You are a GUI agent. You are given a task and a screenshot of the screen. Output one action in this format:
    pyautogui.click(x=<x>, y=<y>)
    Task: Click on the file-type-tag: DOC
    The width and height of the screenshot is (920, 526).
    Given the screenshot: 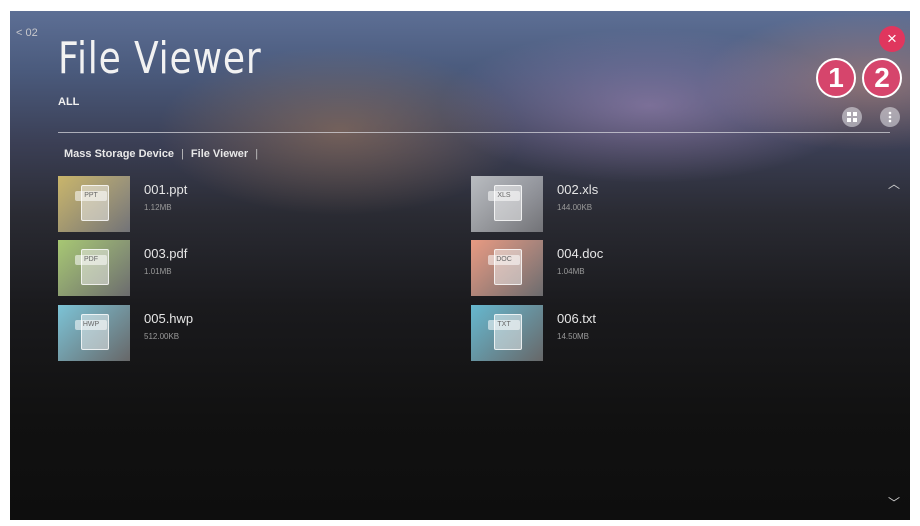 What is the action you would take?
    pyautogui.click(x=504, y=260)
    